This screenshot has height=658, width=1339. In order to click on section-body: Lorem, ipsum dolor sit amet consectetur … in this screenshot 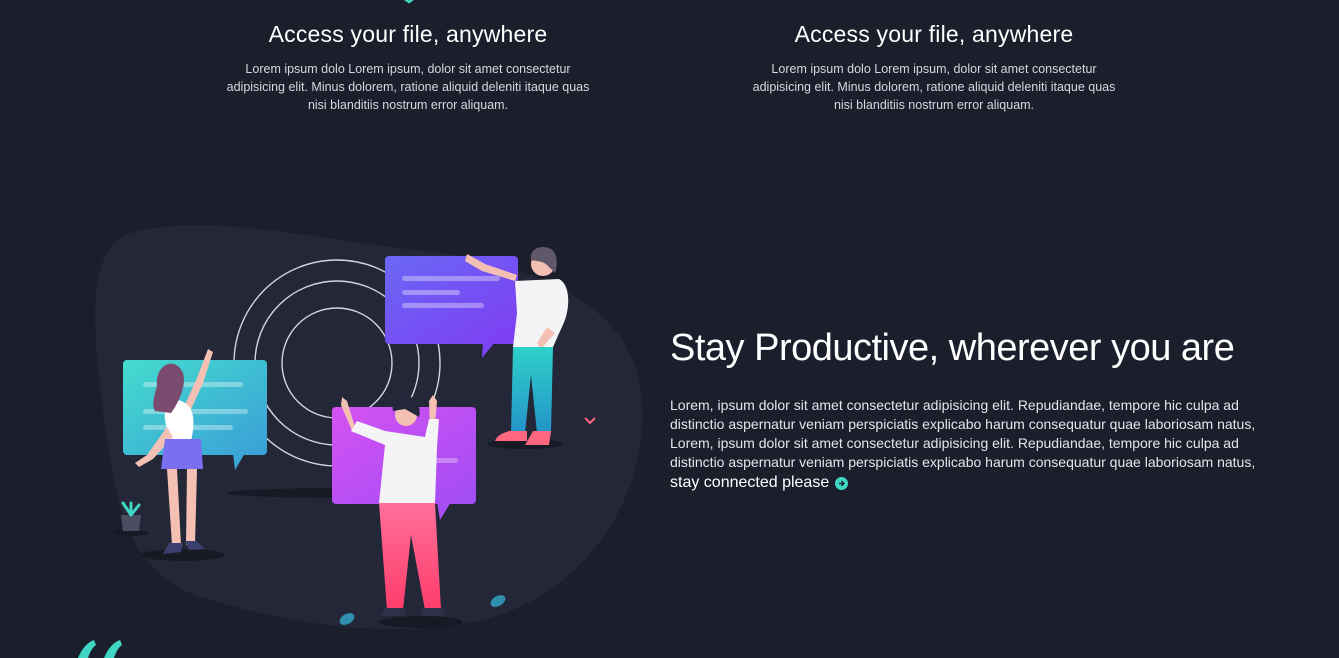, I will do `click(970, 434)`.